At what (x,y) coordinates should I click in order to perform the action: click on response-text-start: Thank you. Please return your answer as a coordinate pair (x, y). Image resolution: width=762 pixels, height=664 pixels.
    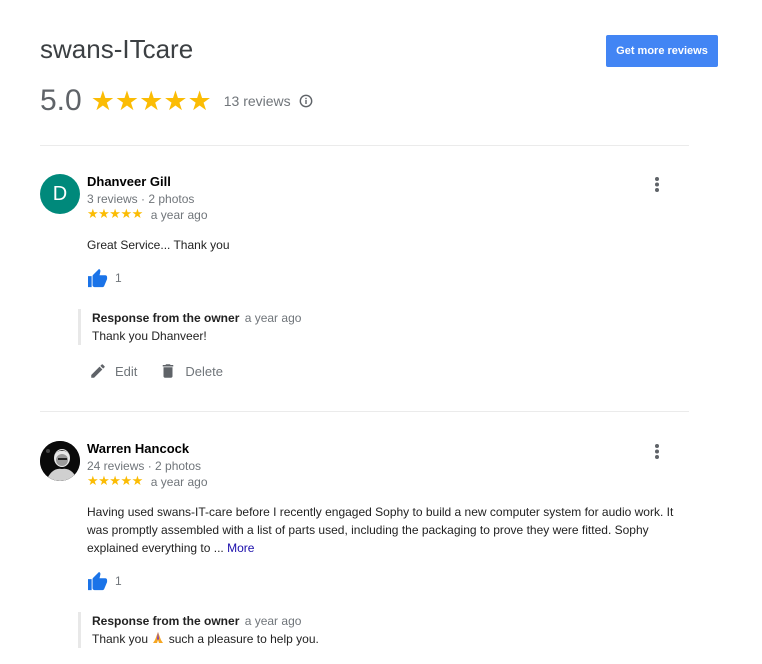
    Looking at the image, I should click on (120, 639).